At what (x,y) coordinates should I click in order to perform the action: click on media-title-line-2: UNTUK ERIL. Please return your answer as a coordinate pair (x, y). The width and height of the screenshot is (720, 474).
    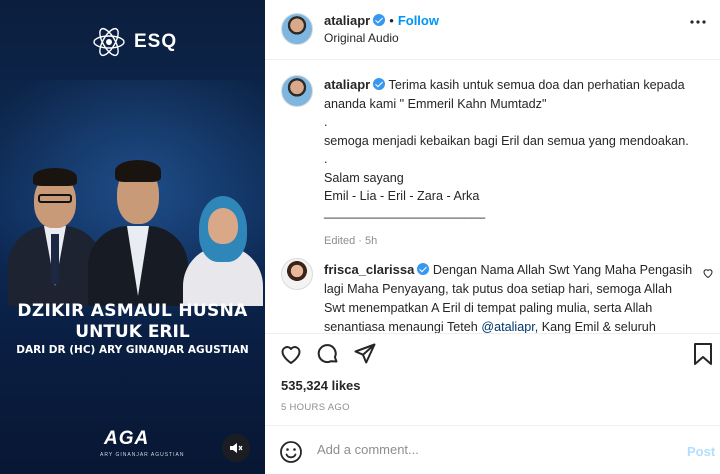
    Looking at the image, I should click on (132, 332).